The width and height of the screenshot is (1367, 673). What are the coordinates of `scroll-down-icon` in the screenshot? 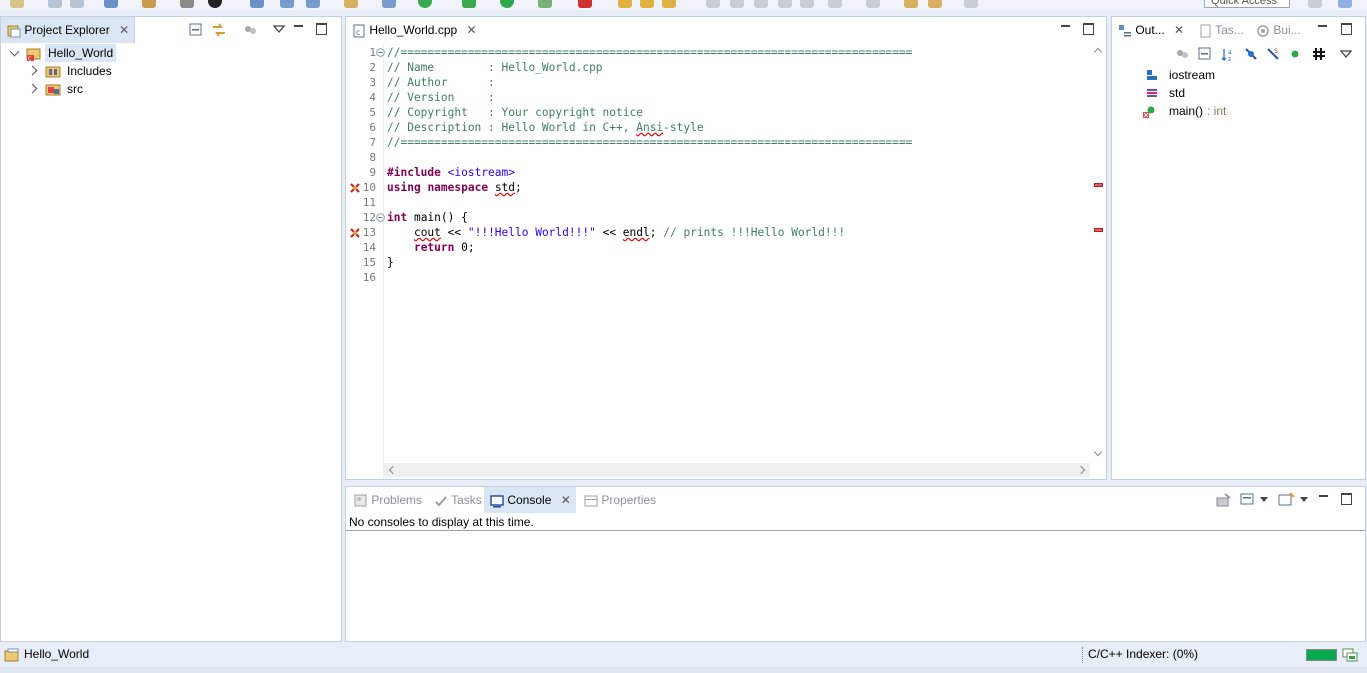 It's located at (1098, 452).